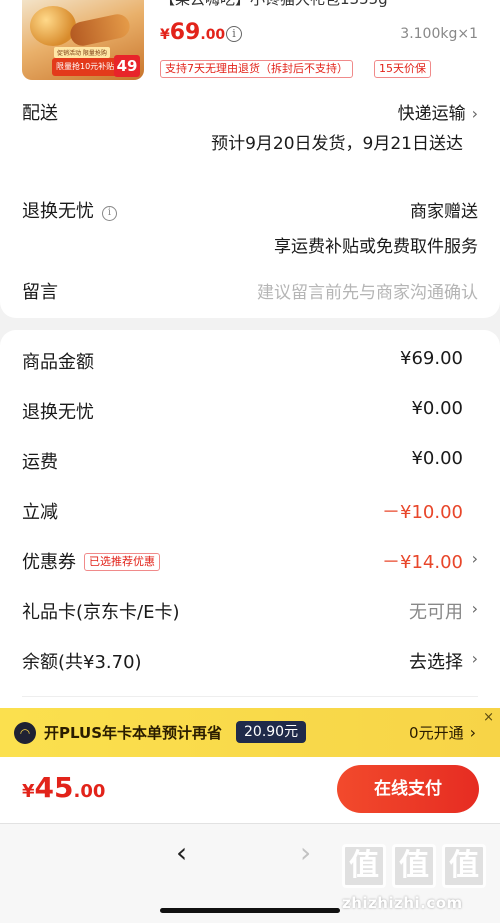 Image resolution: width=500 pixels, height=923 pixels. I want to click on product-thumbnail: 促销活动 限量抢购 限量抢10元补贴券 49, so click(83, 40).